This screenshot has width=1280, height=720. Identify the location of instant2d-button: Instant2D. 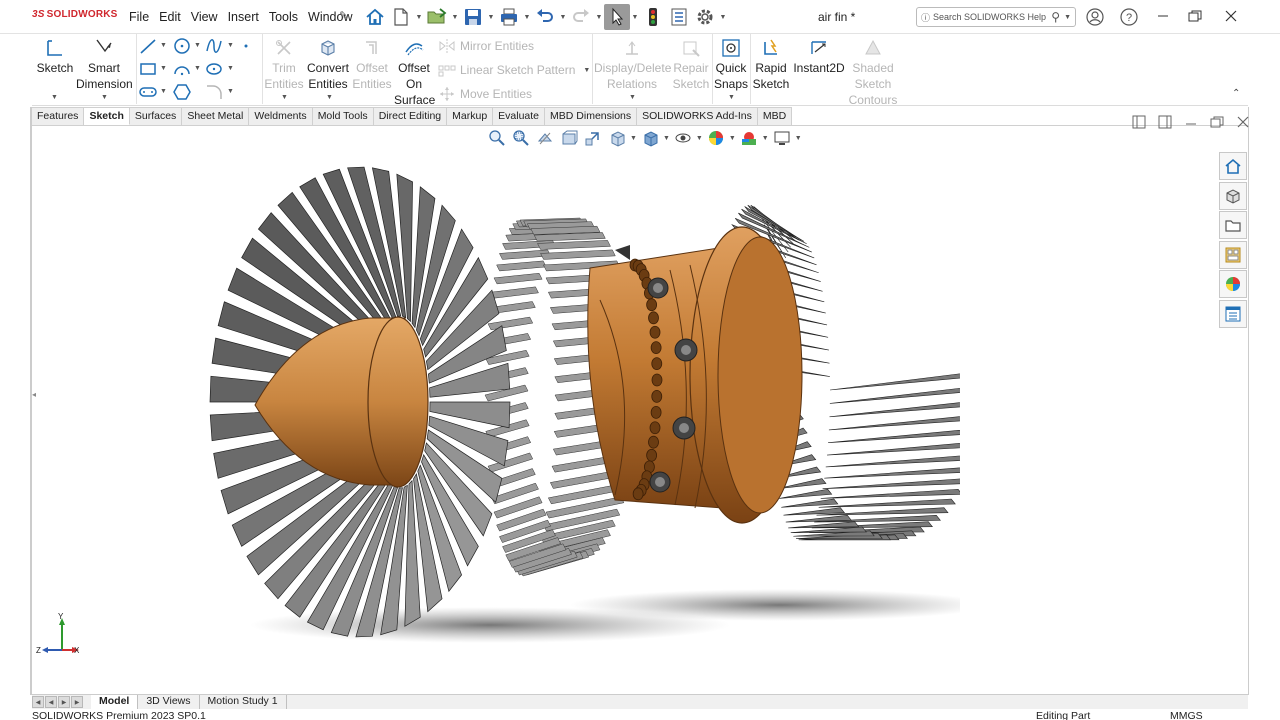
(819, 56).